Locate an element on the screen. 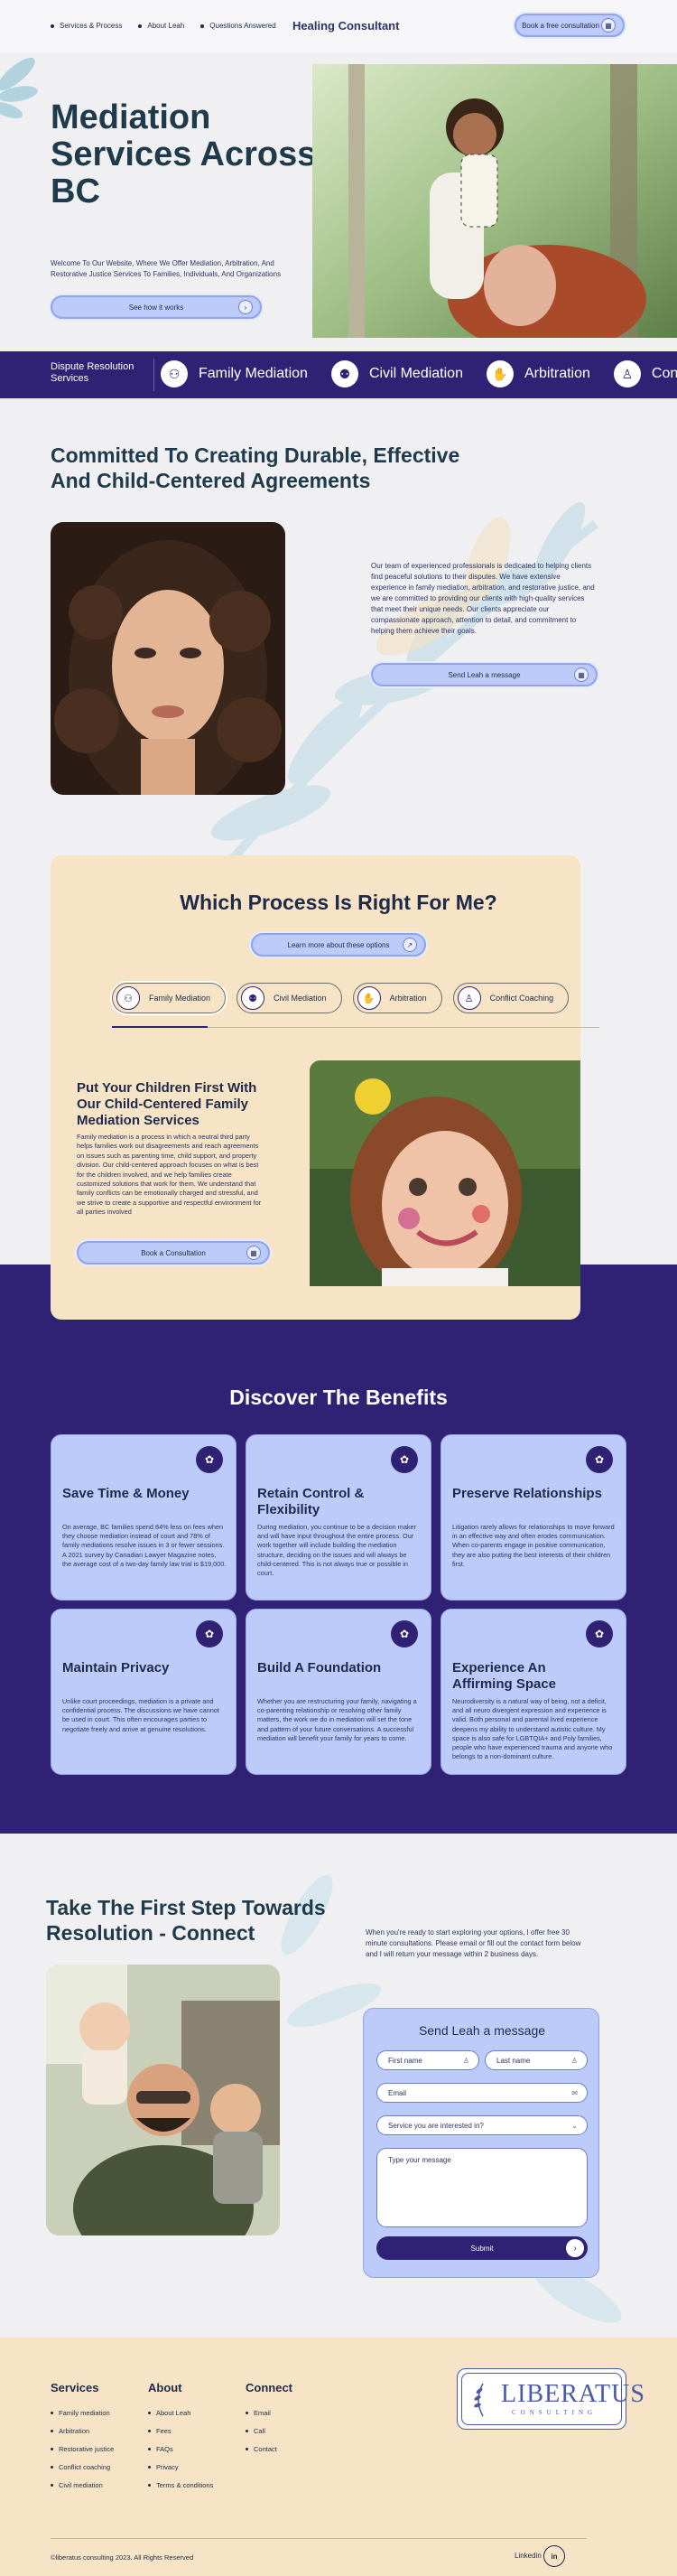 Image resolution: width=677 pixels, height=2576 pixels. band-item-label: Civil Mediation is located at coordinates (415, 373).